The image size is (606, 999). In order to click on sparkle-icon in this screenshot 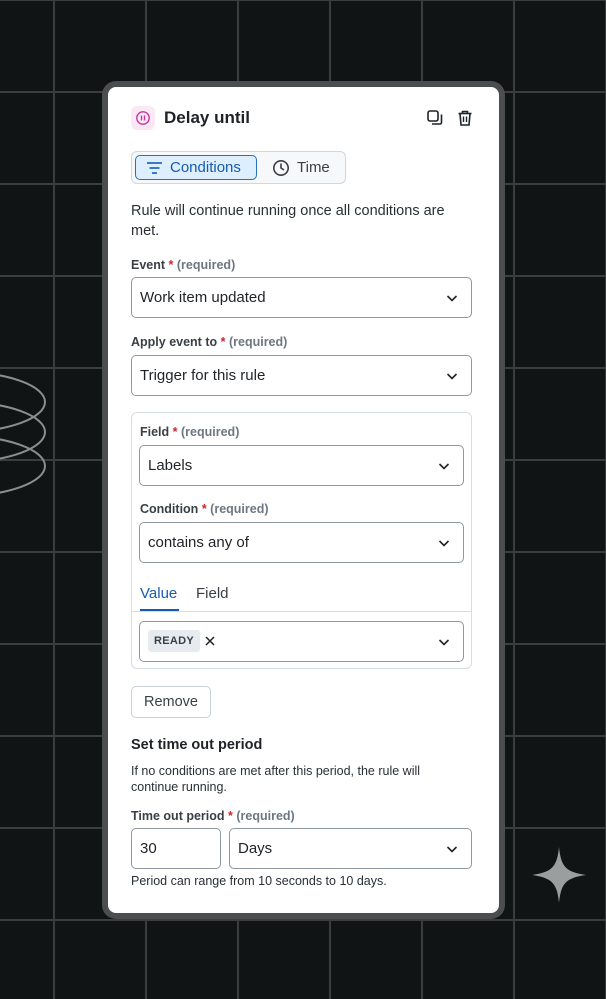, I will do `click(559, 875)`.